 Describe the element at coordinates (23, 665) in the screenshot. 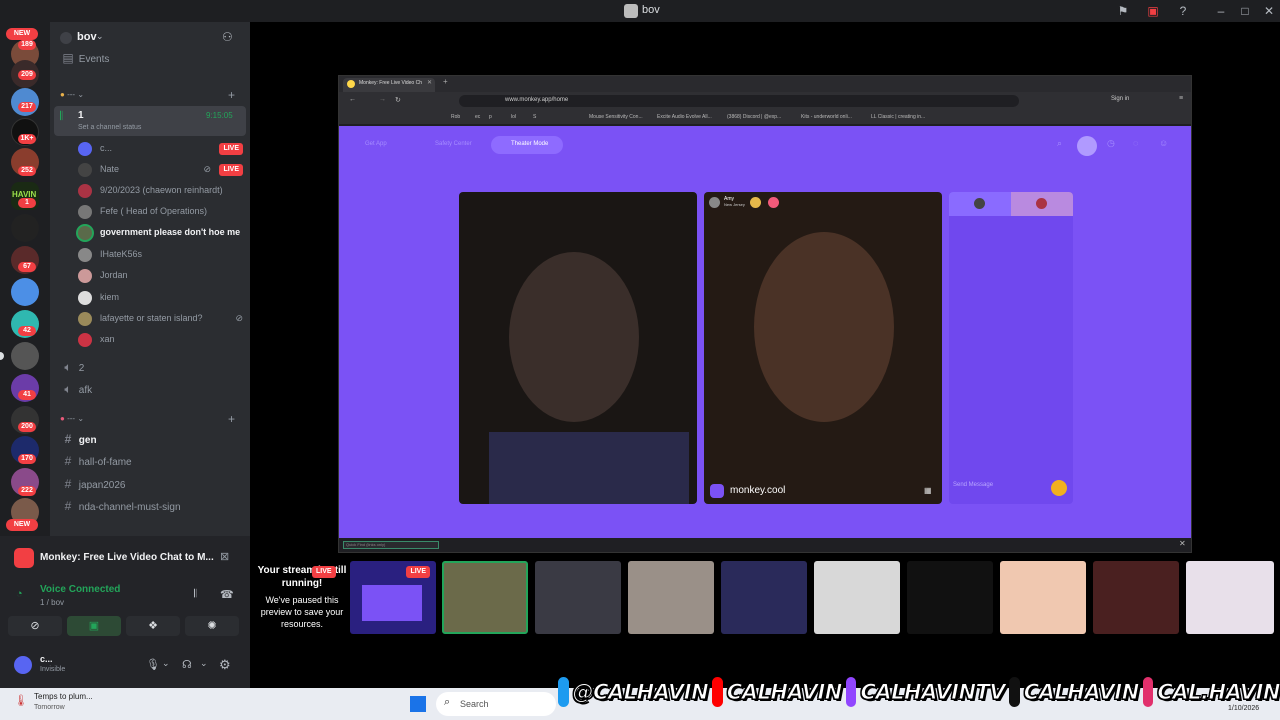

I see `avatar` at that location.